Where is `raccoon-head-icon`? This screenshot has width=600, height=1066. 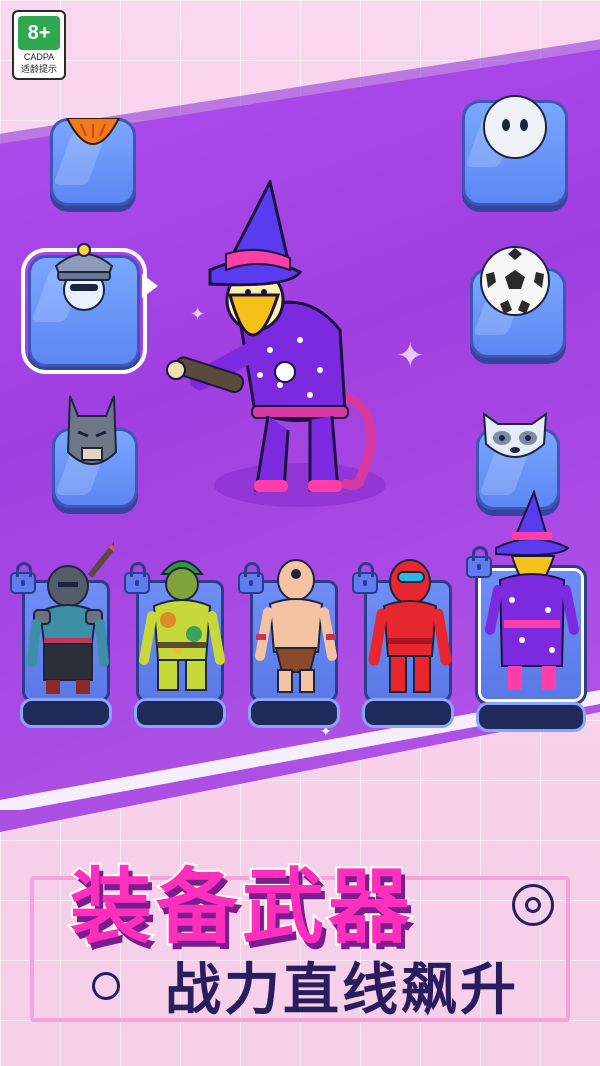 raccoon-head-icon is located at coordinates (515, 438).